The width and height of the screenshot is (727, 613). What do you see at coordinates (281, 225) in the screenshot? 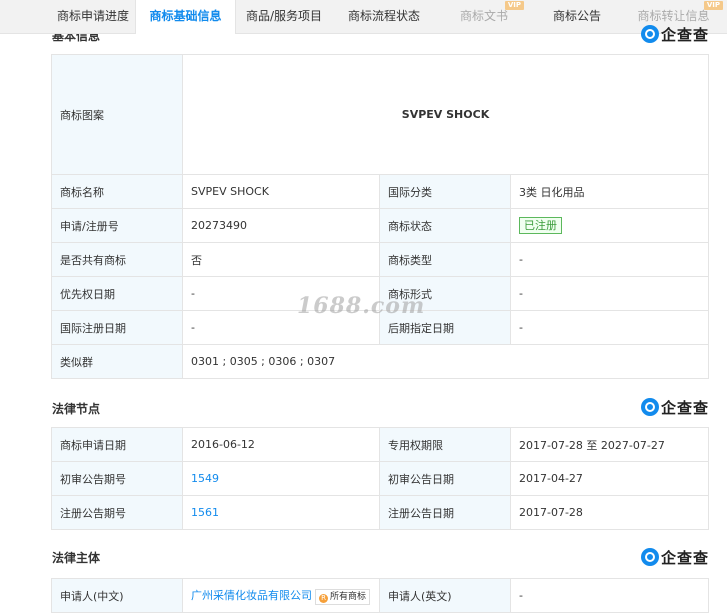
I see `value-cell: 20273490` at bounding box center [281, 225].